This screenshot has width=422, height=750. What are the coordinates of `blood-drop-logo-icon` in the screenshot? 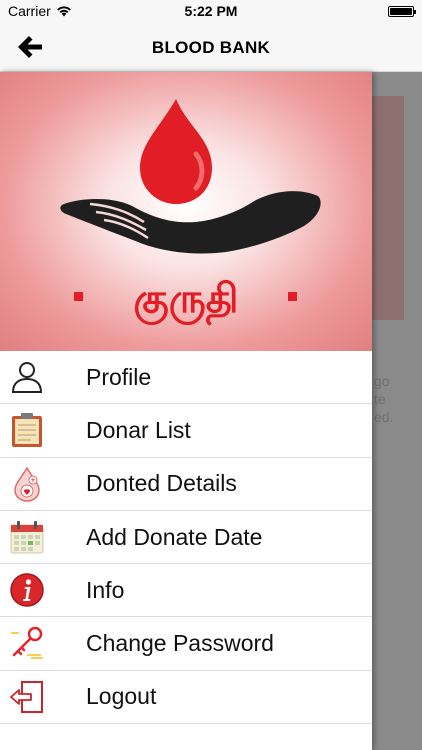 It's located at (176, 151).